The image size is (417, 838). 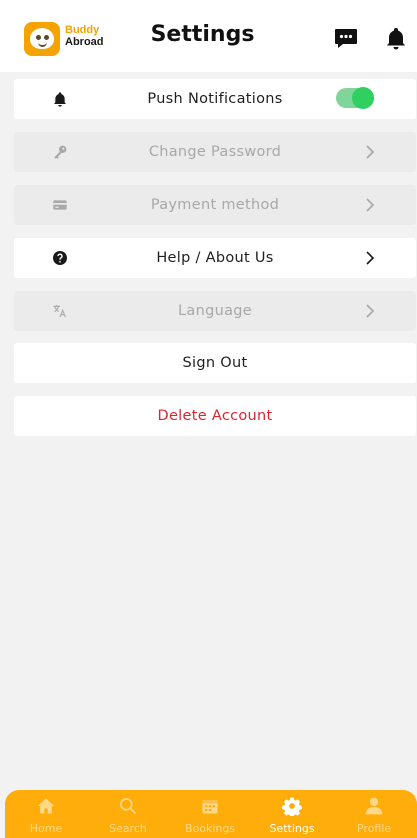 What do you see at coordinates (292, 828) in the screenshot?
I see `nav-label-settings: Settings` at bounding box center [292, 828].